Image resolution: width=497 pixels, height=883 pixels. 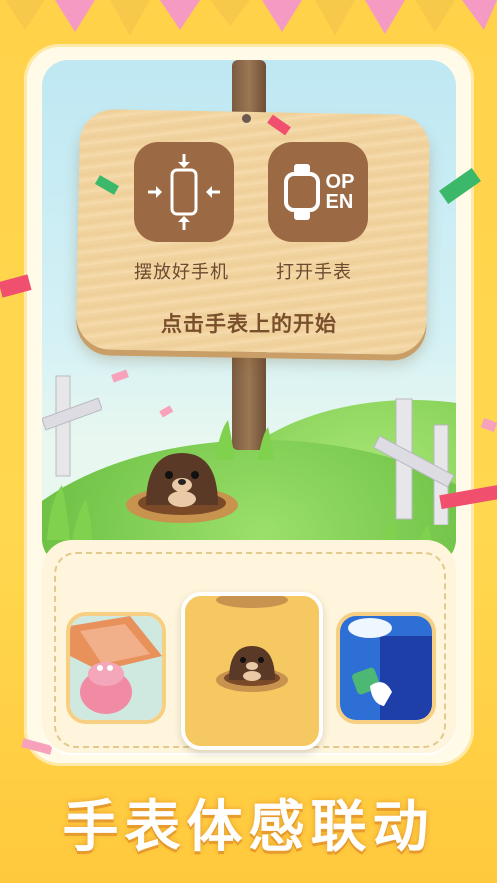 I want to click on carousel-item-piggy-game, so click(x=116, y=668).